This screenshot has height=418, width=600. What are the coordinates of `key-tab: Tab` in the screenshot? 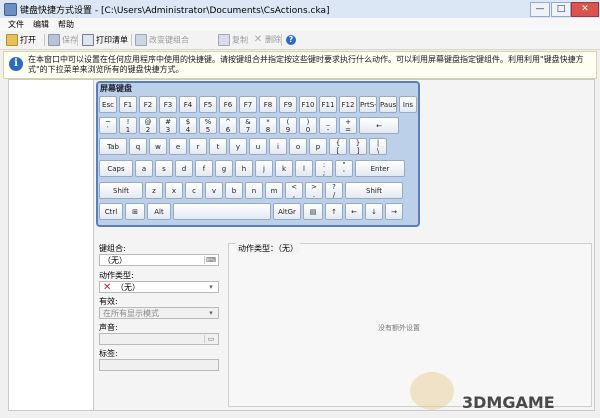 It's located at (113, 146).